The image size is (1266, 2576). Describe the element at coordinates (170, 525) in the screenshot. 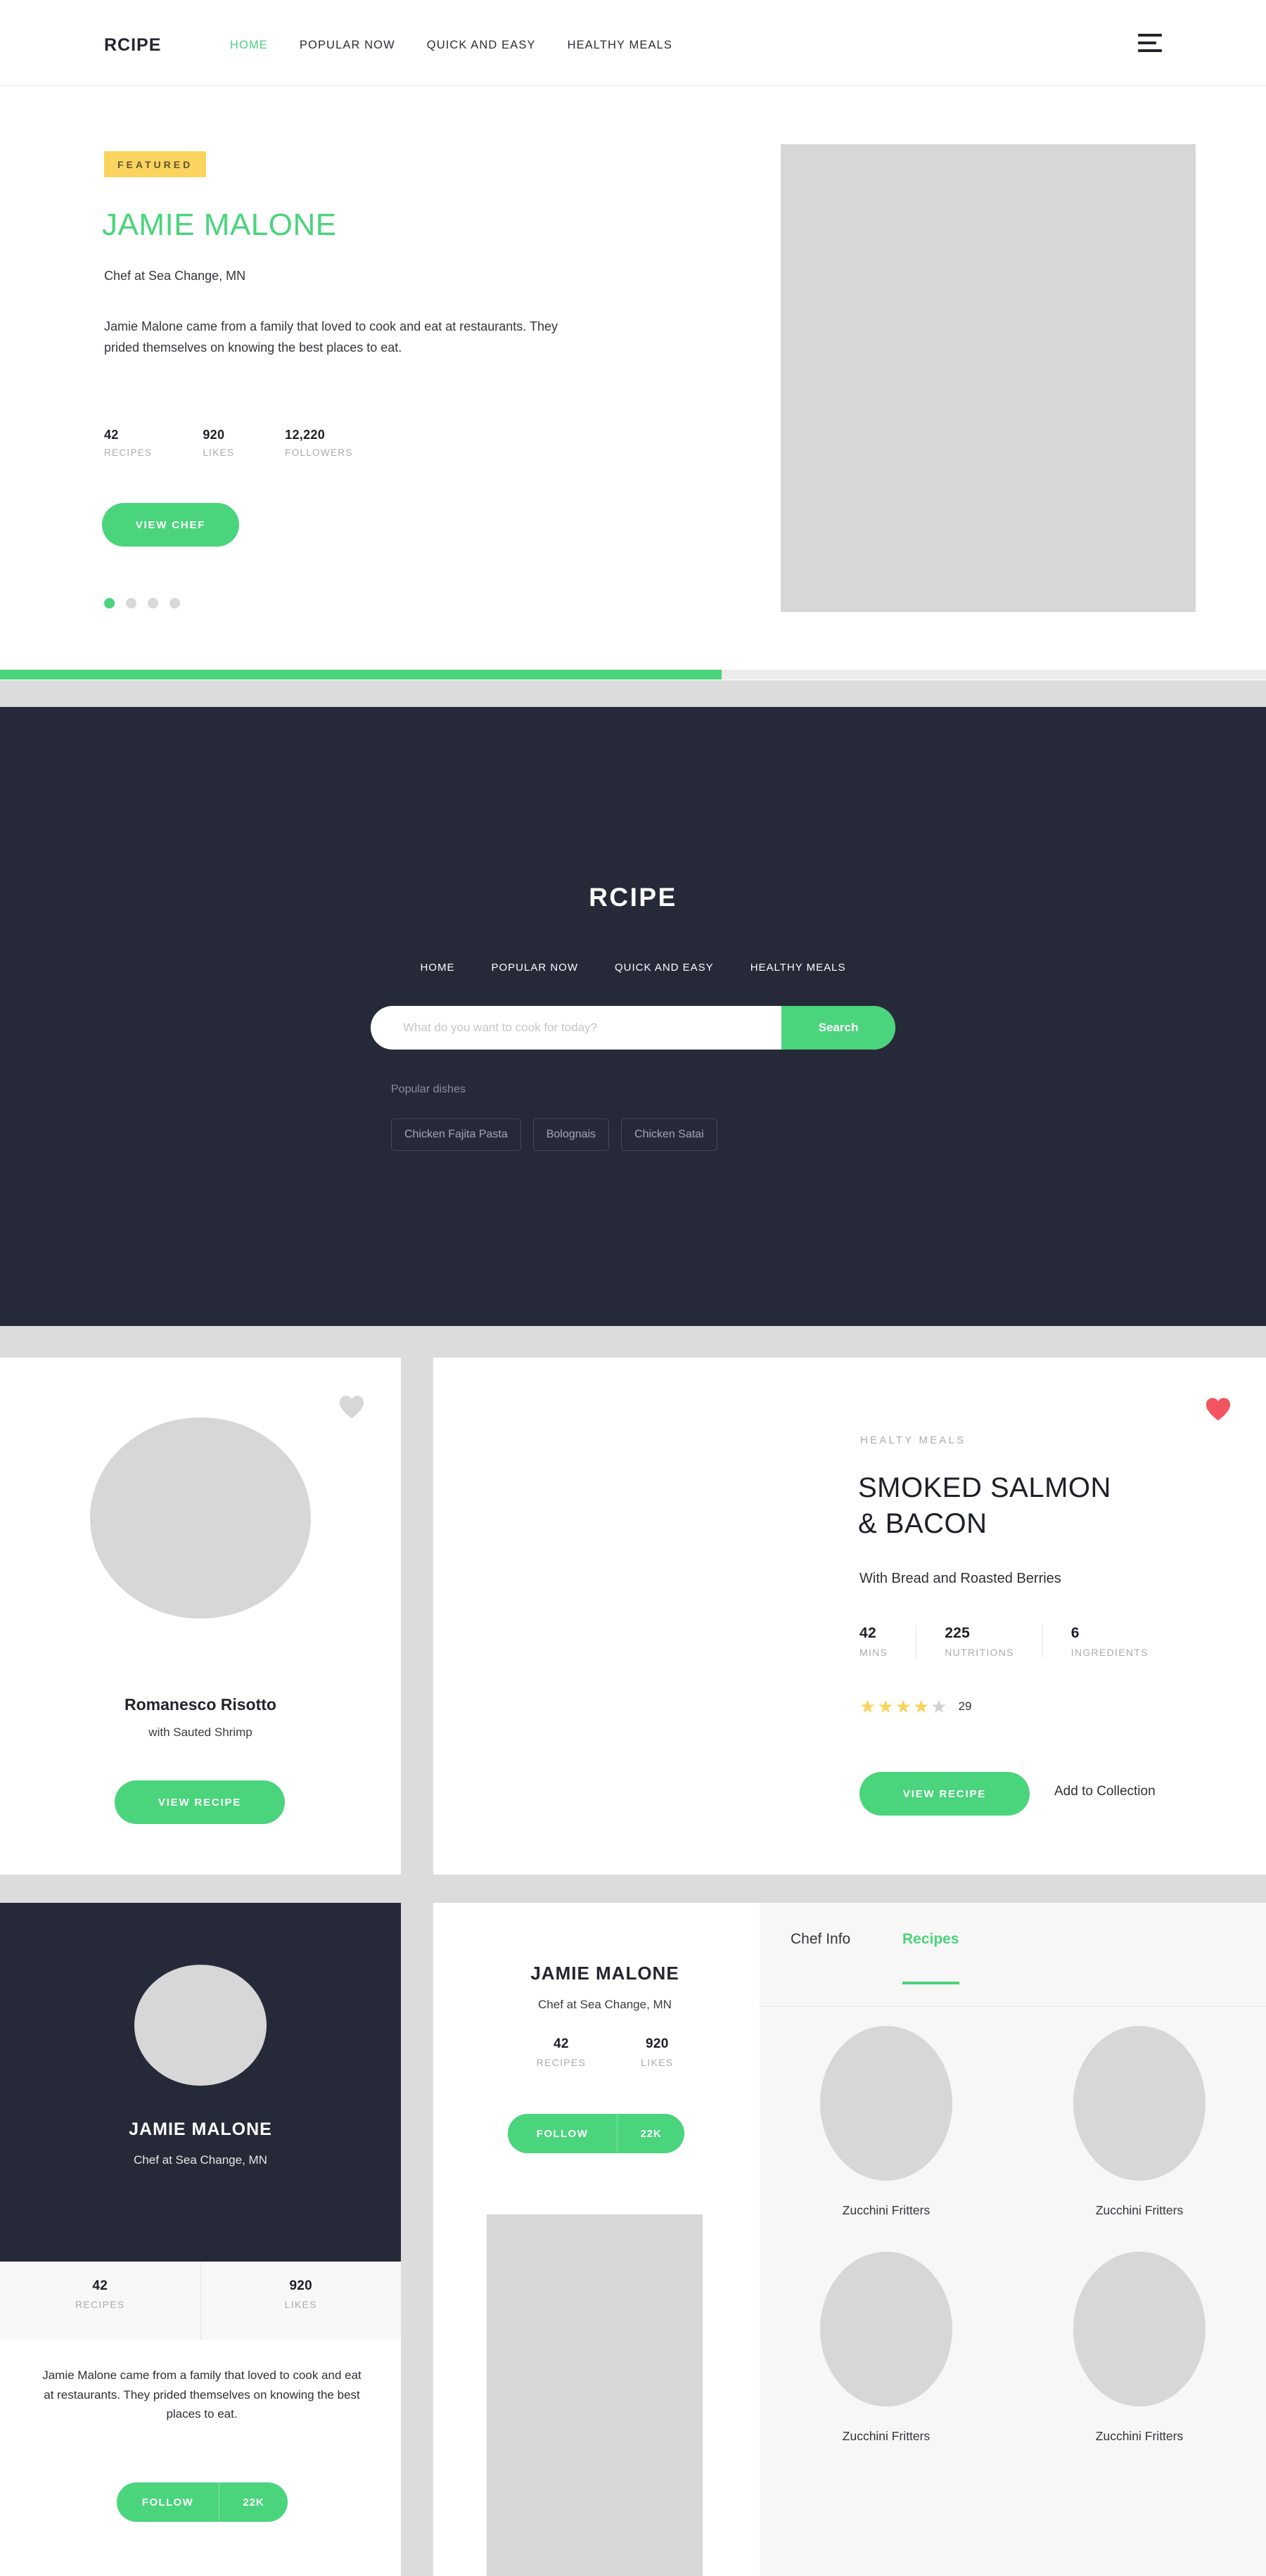

I see `view-chef-button: VIEW CHEF` at that location.